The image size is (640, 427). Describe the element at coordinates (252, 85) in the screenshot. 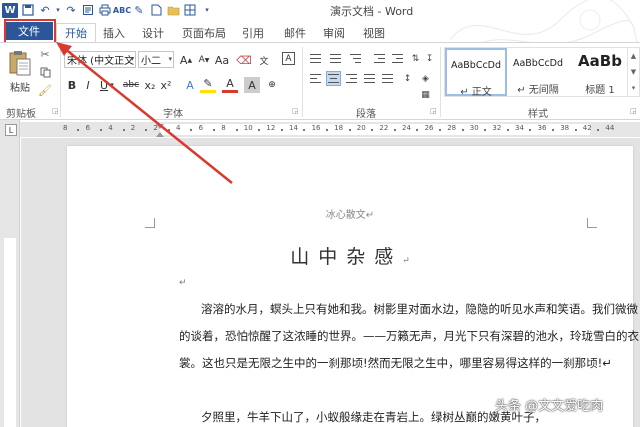

I see `char-shading-button: A` at that location.